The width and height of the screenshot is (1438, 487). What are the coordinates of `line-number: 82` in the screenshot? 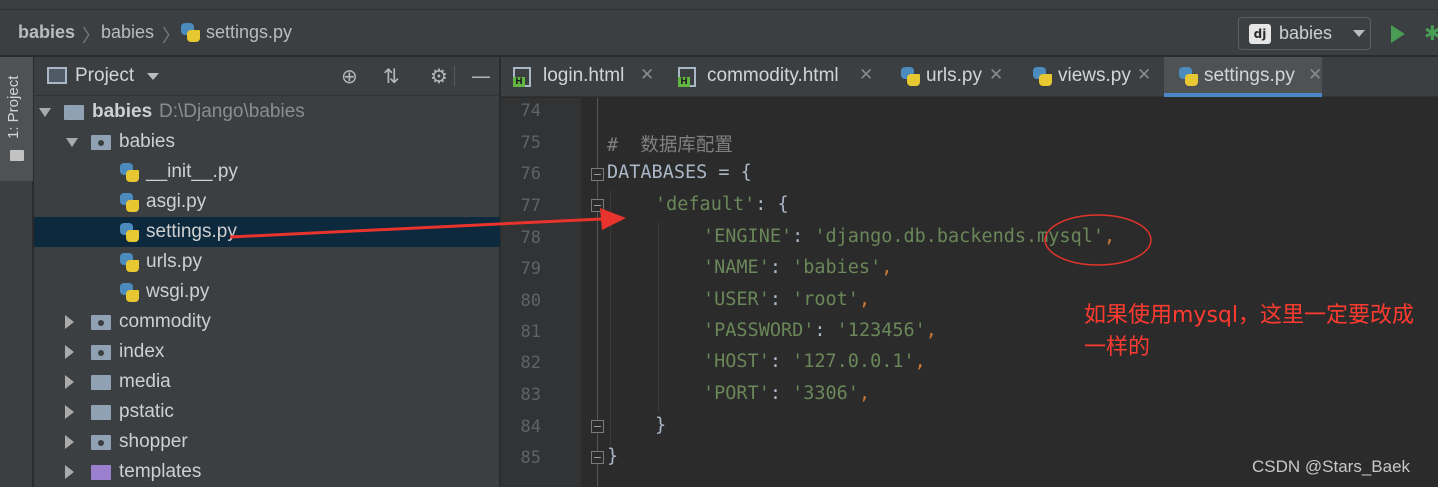 It's located at (530, 363).